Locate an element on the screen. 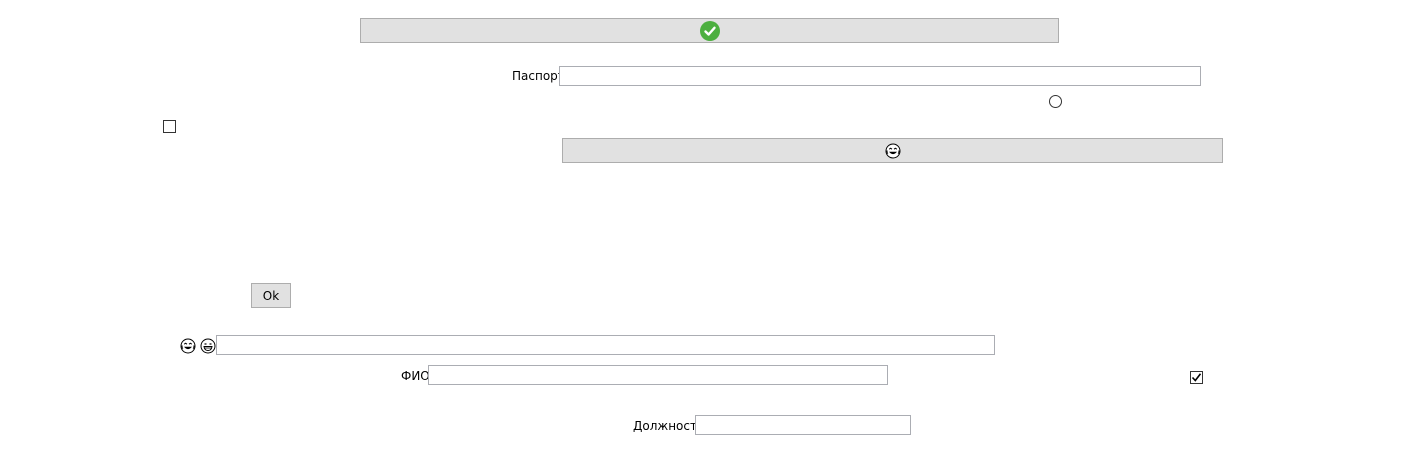 The width and height of the screenshot is (1417, 455). right-checkbox is located at coordinates (1196, 377).